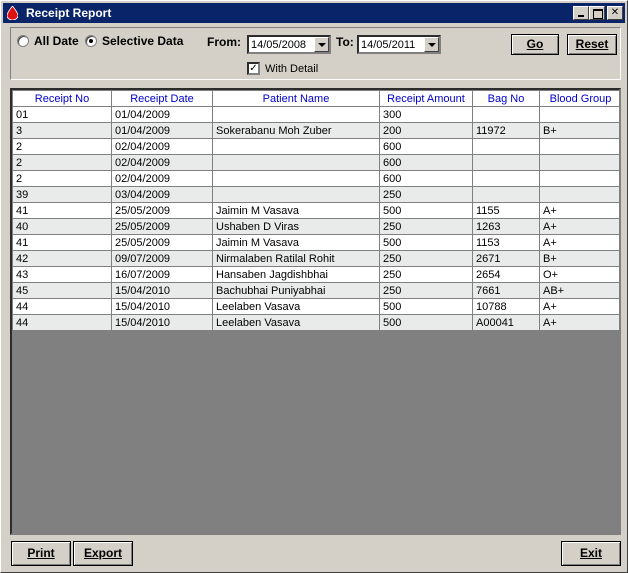  I want to click on table-row: 40 25/05/2009 Ushaben D Viras 250 1263 A+, so click(315, 226).